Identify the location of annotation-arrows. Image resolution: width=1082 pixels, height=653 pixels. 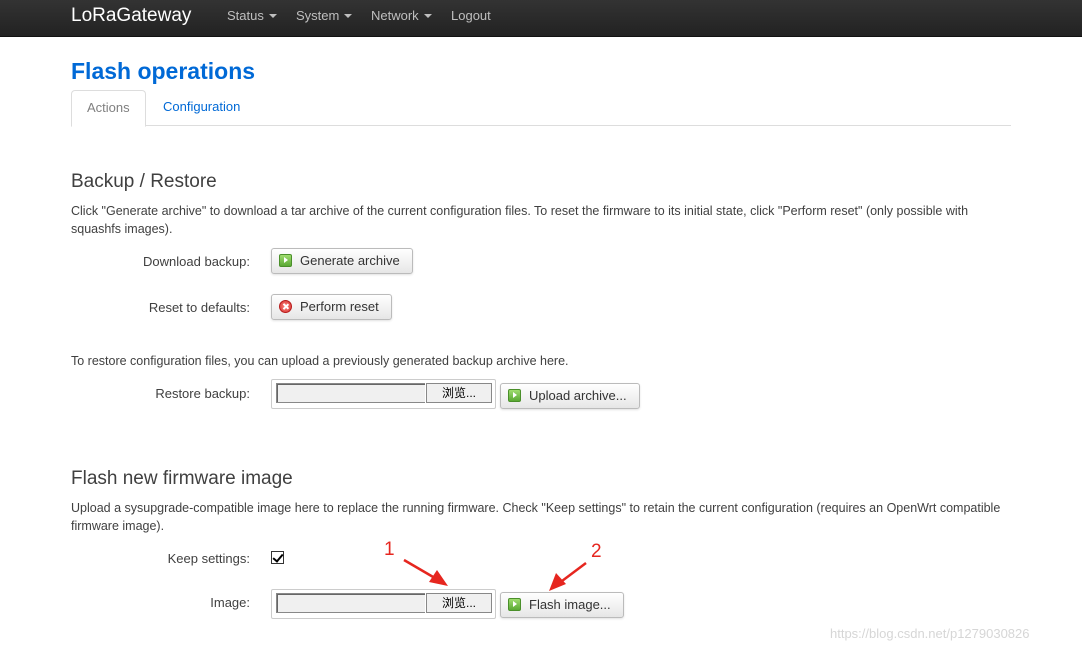
(495, 574).